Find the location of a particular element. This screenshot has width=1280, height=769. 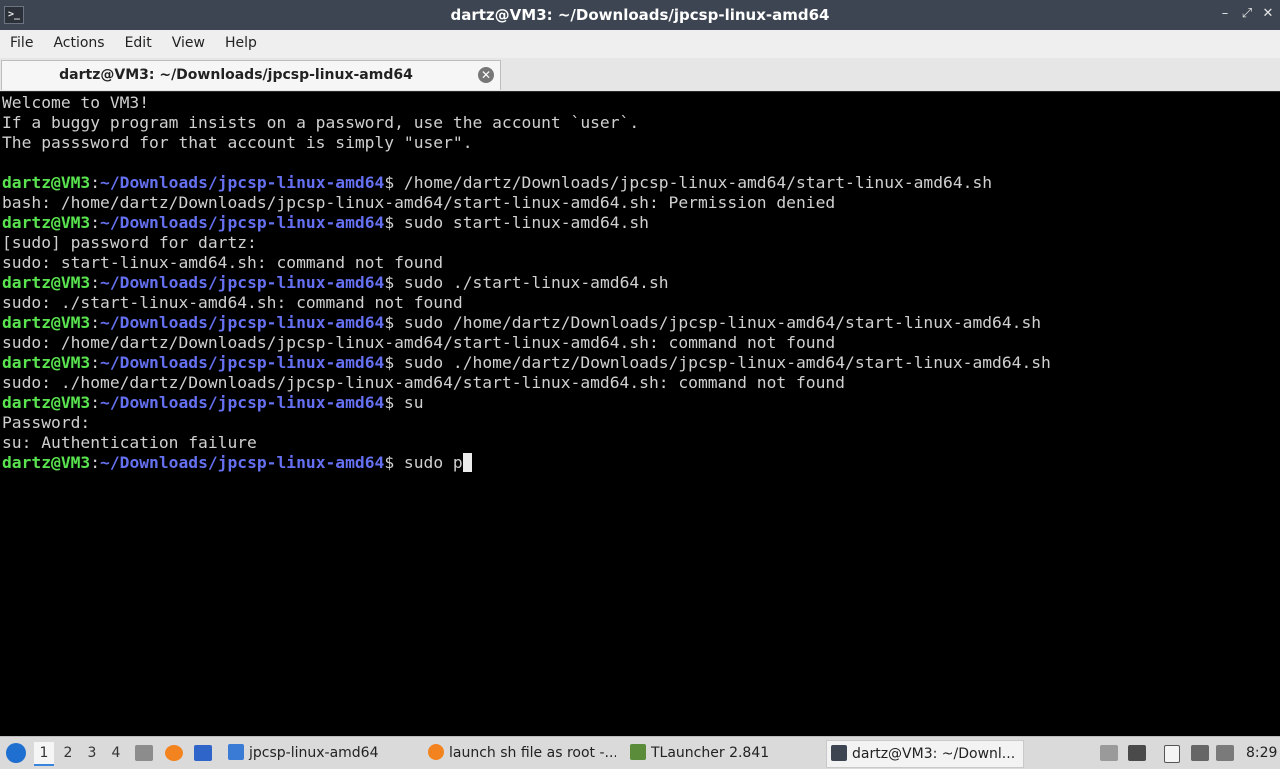

workspace-4: 4 is located at coordinates (116, 753).